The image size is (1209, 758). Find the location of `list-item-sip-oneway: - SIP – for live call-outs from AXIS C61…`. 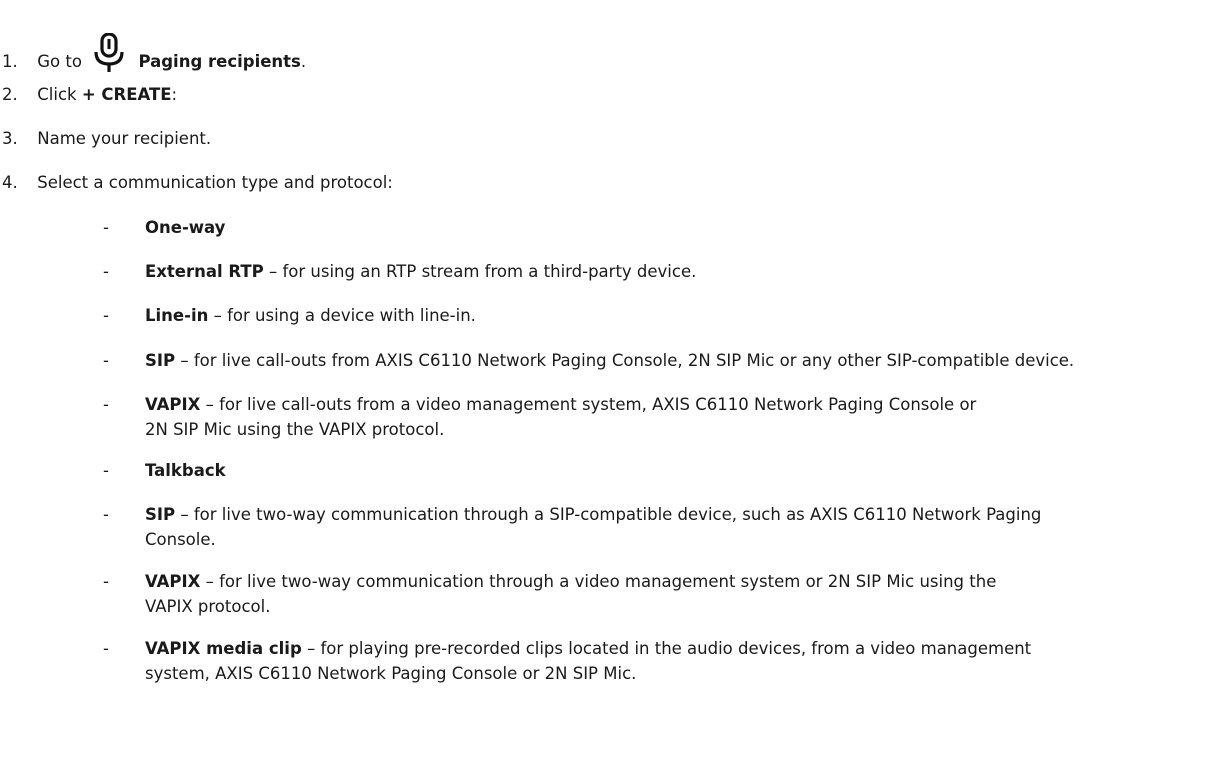

list-item-sip-oneway: - SIP – for live call-outs from AXIS C61… is located at coordinates (653, 360).